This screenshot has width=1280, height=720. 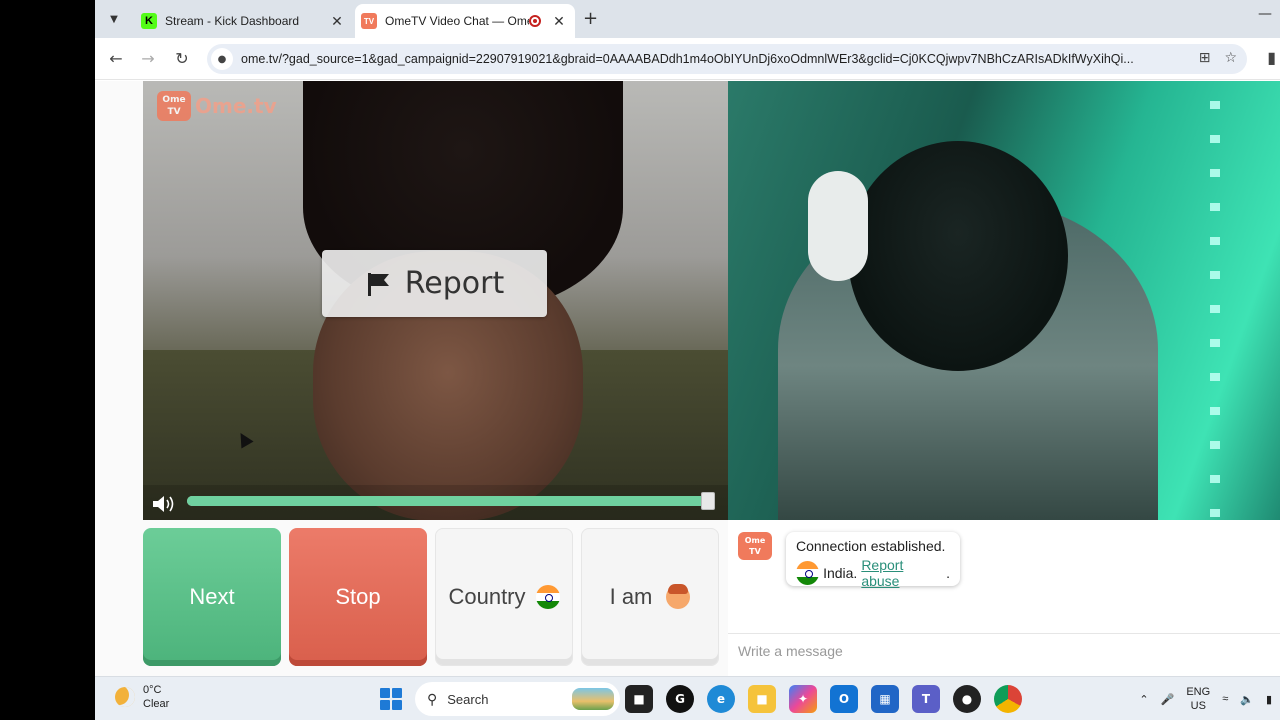 What do you see at coordinates (721, 699) in the screenshot?
I see `edge-icon: e` at bounding box center [721, 699].